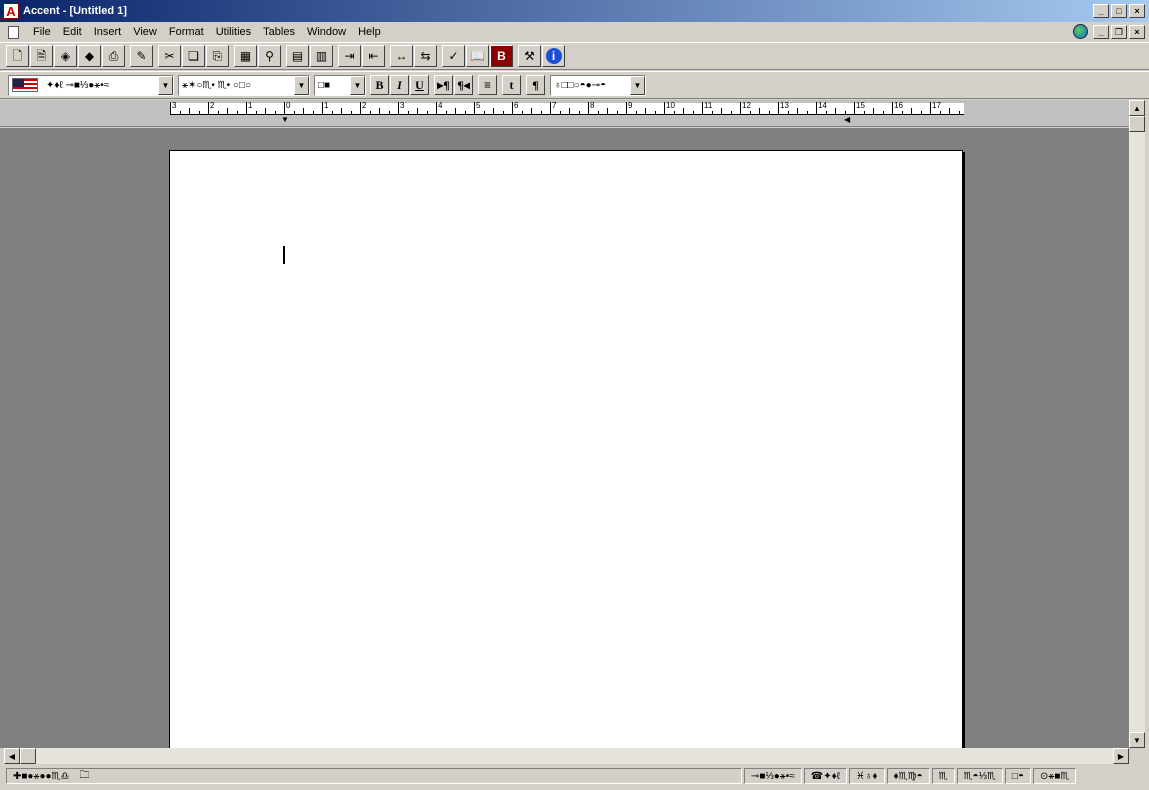 The width and height of the screenshot is (1149, 790). What do you see at coordinates (113, 56) in the screenshot?
I see `print-button: ⎙` at bounding box center [113, 56].